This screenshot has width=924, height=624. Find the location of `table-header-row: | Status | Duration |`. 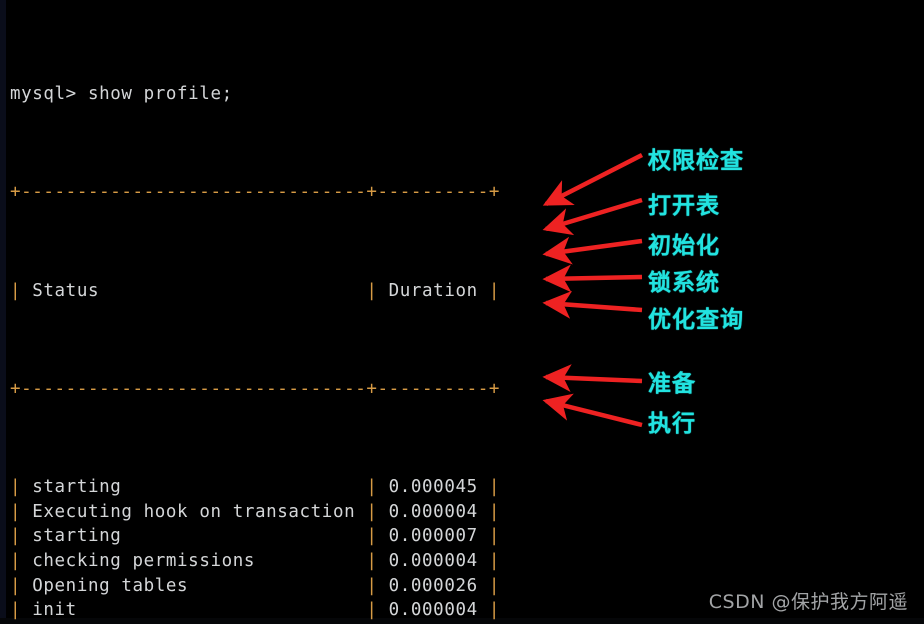

table-header-row: | Status | Duration | is located at coordinates (255, 291).